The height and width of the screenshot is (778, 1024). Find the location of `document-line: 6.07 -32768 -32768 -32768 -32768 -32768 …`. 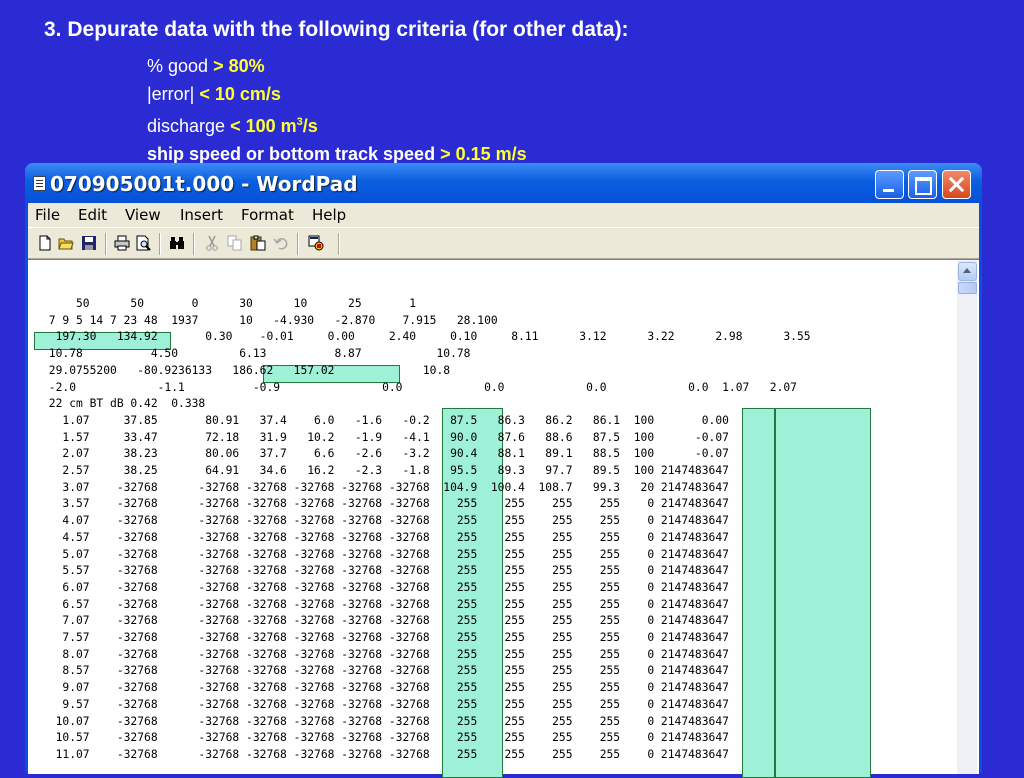

document-line: 6.07 -32768 -32768 -32768 -32768 -32768 … is located at coordinates (385, 587).